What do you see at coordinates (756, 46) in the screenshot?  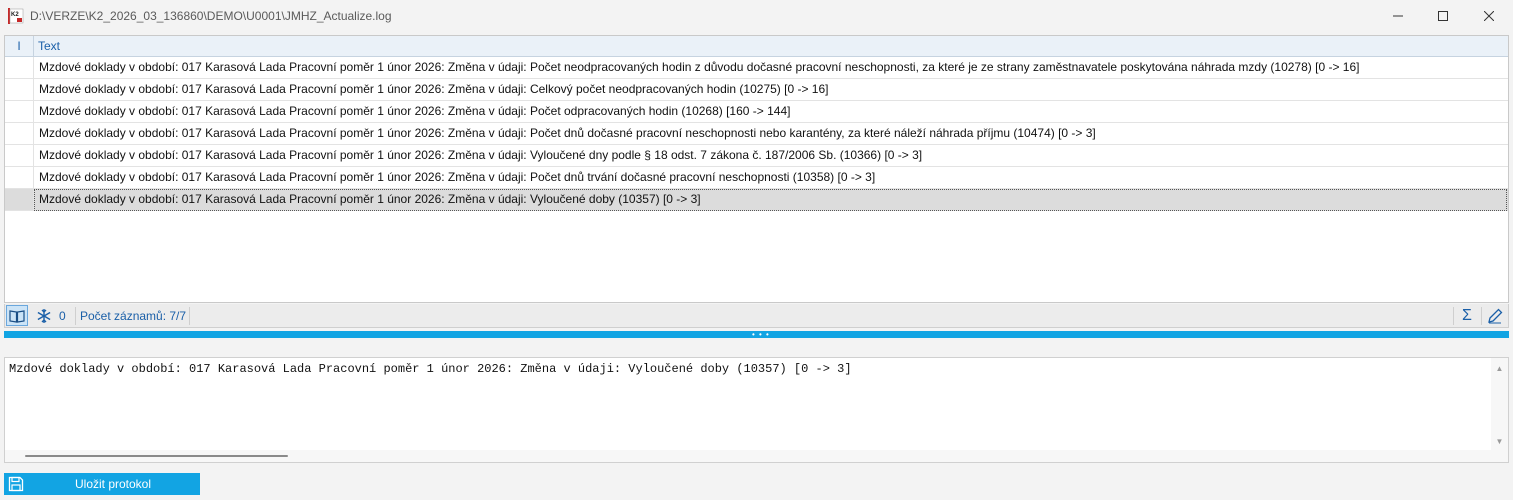 I see `grid-header: I Text` at bounding box center [756, 46].